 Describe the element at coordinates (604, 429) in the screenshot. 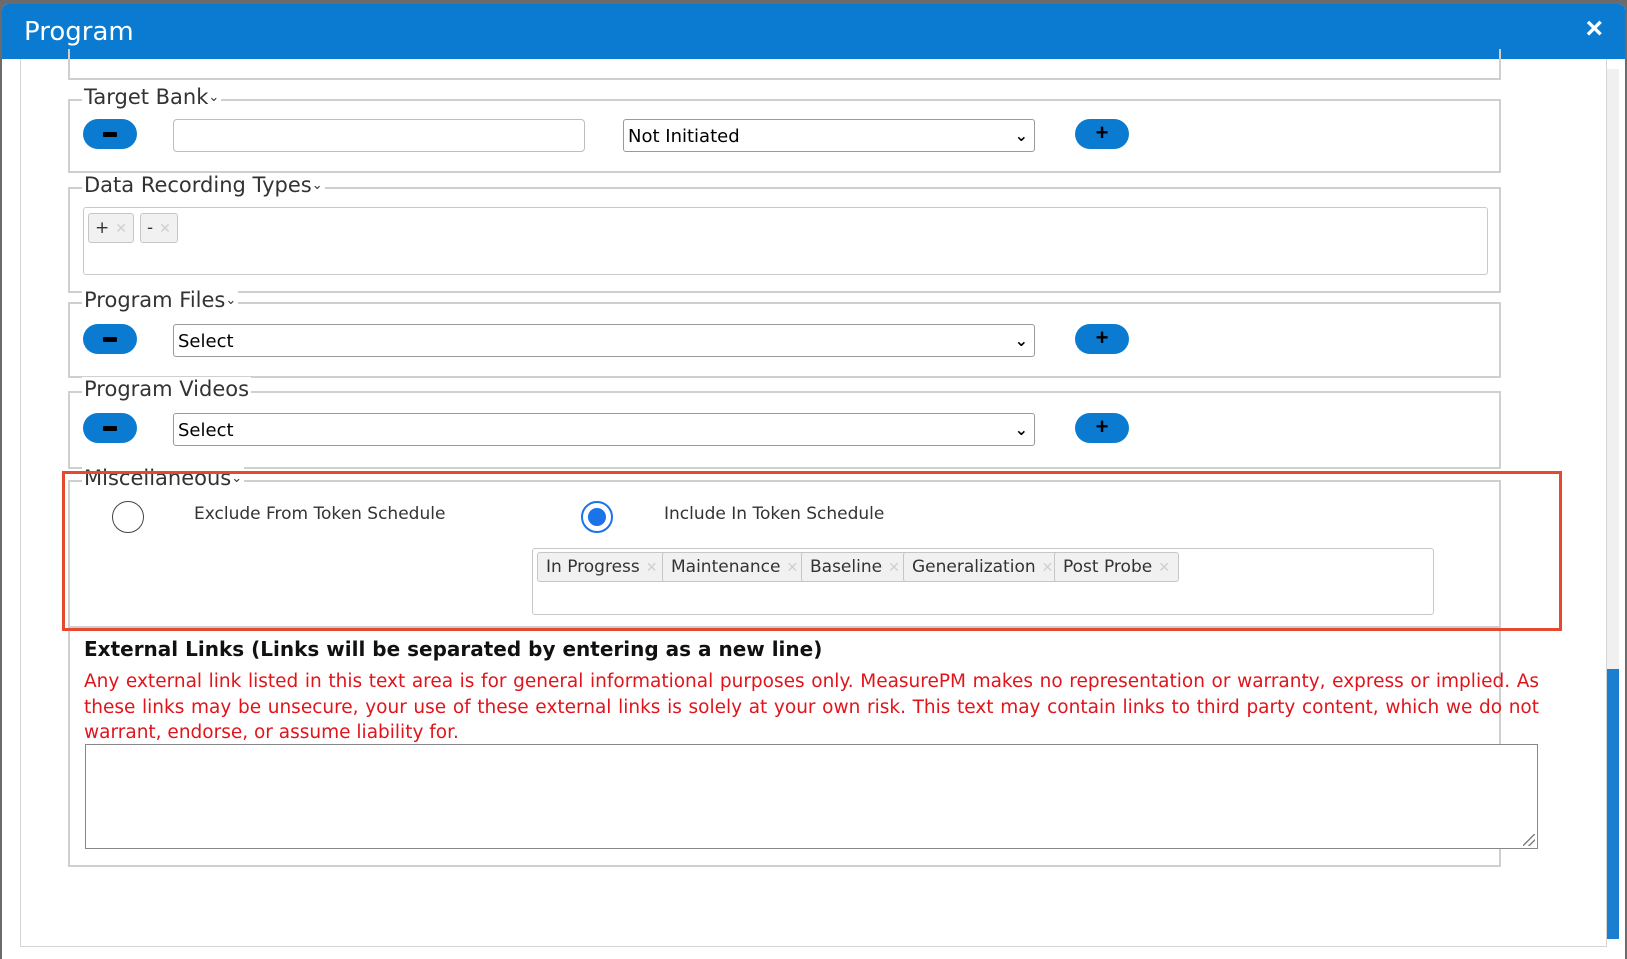

I see `program-videos-select: Select ⌄` at that location.